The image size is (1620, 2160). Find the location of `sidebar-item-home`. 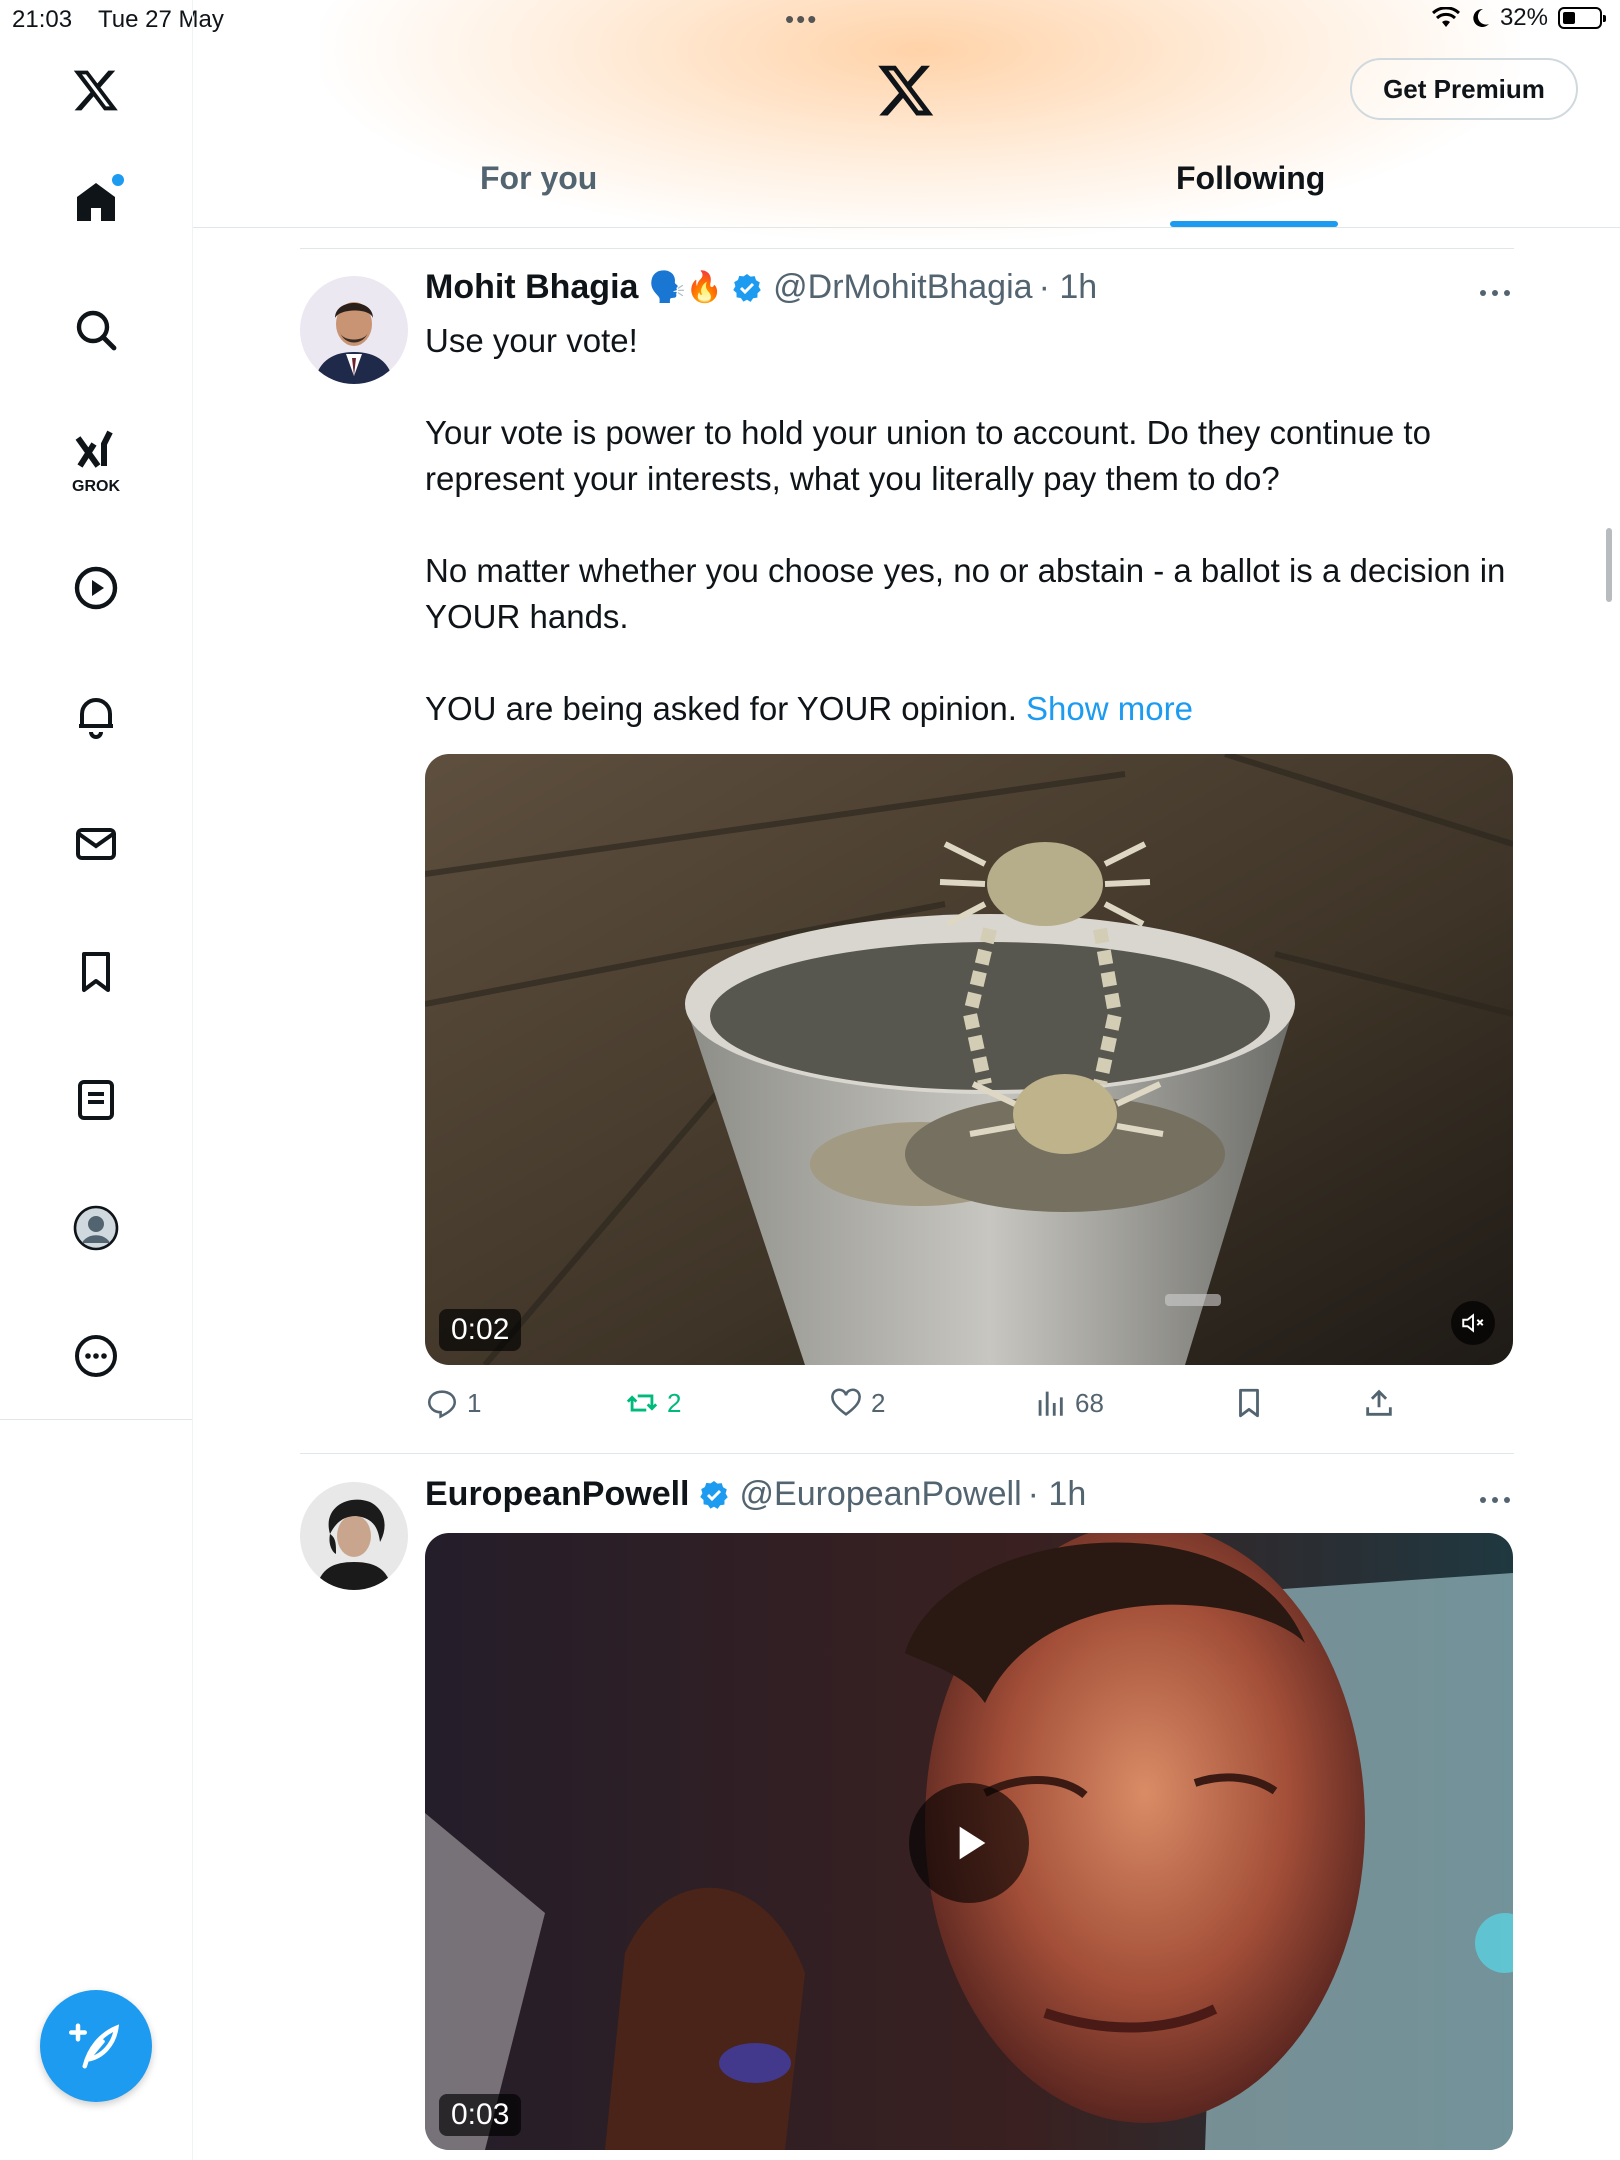

sidebar-item-home is located at coordinates (96, 202).